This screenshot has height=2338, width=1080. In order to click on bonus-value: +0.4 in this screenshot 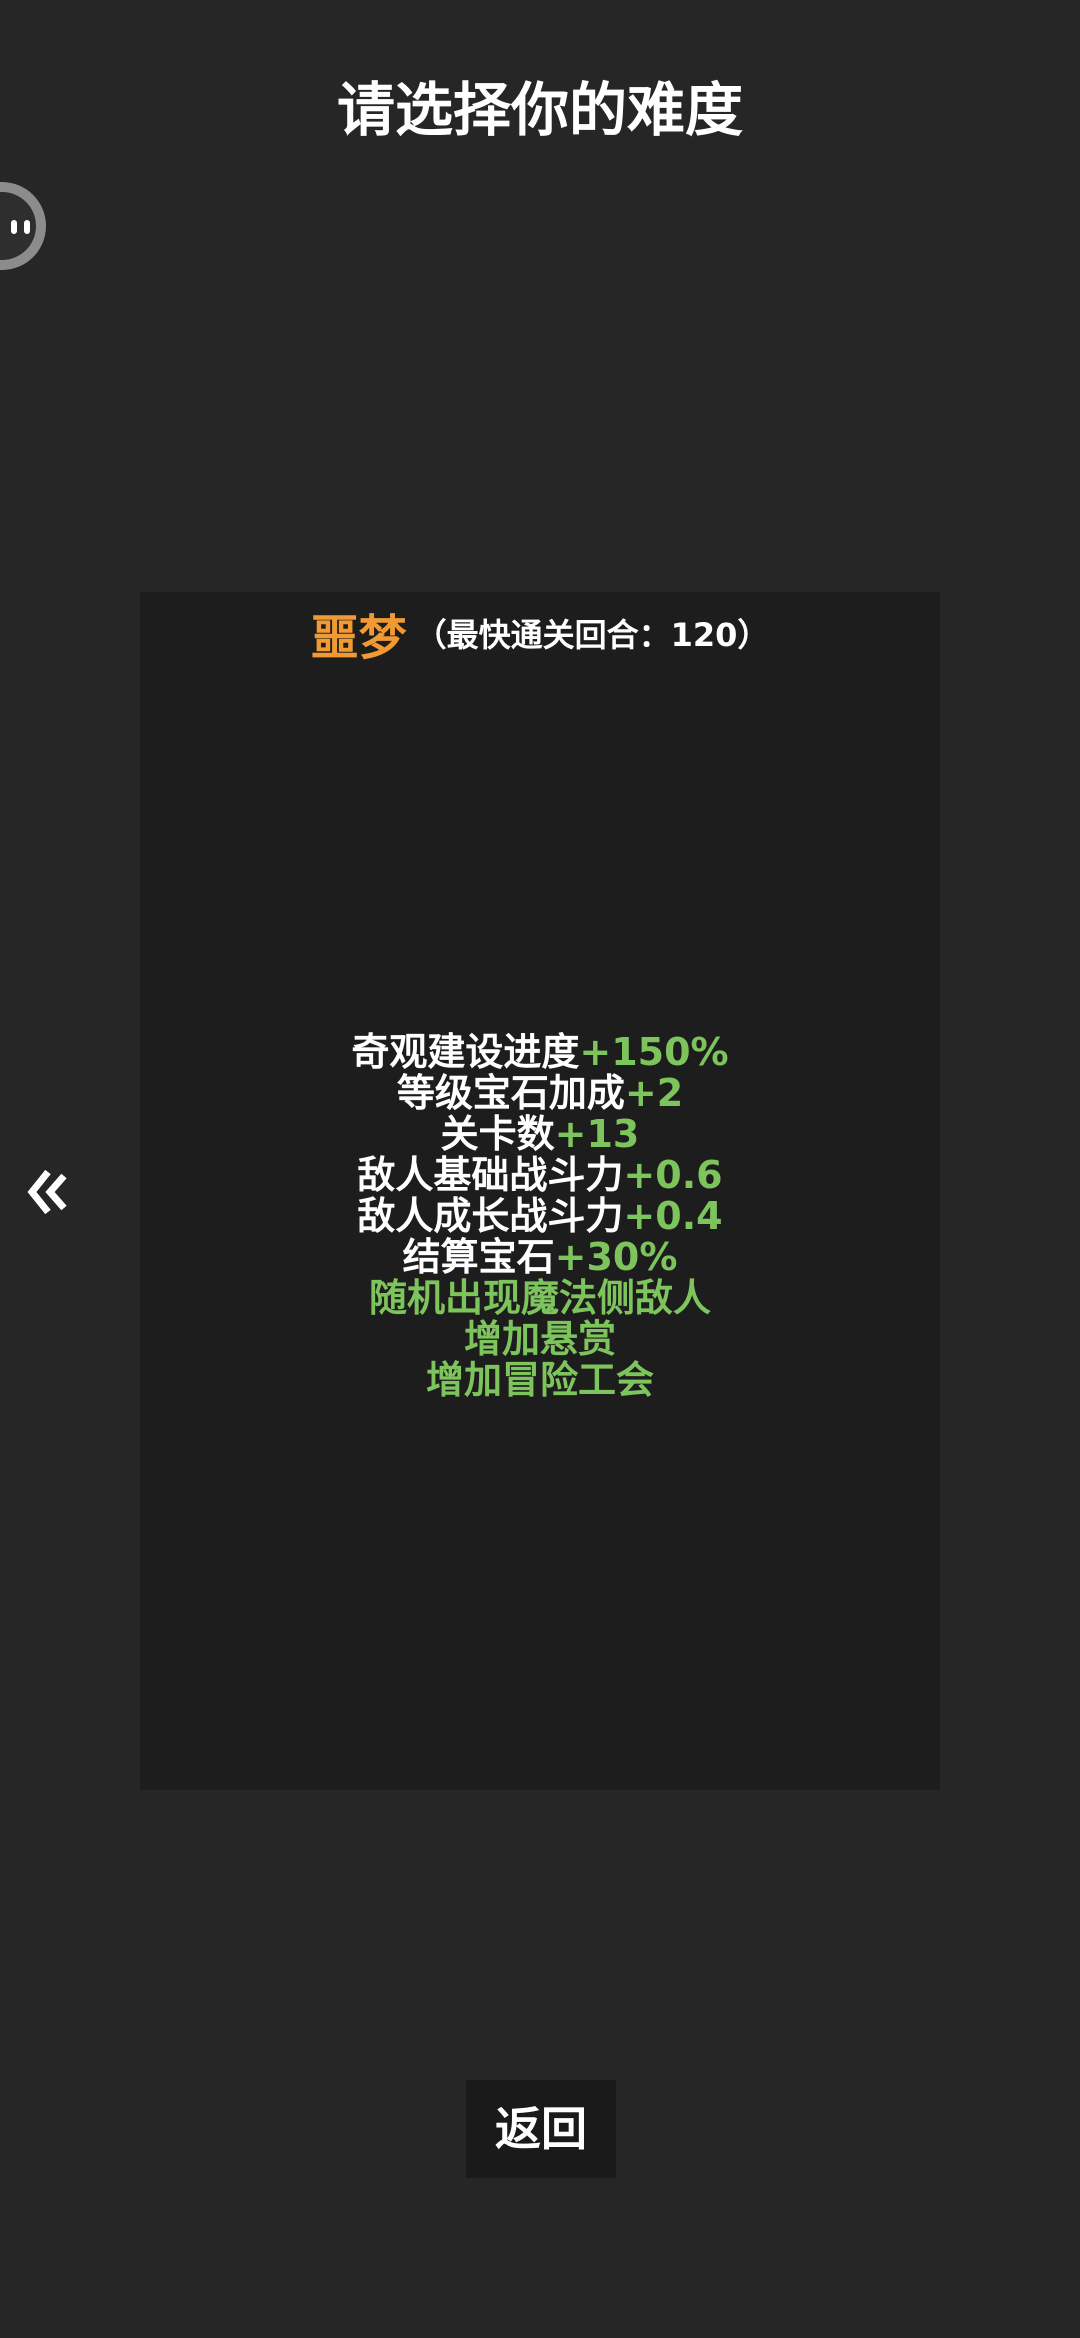, I will do `click(673, 1216)`.